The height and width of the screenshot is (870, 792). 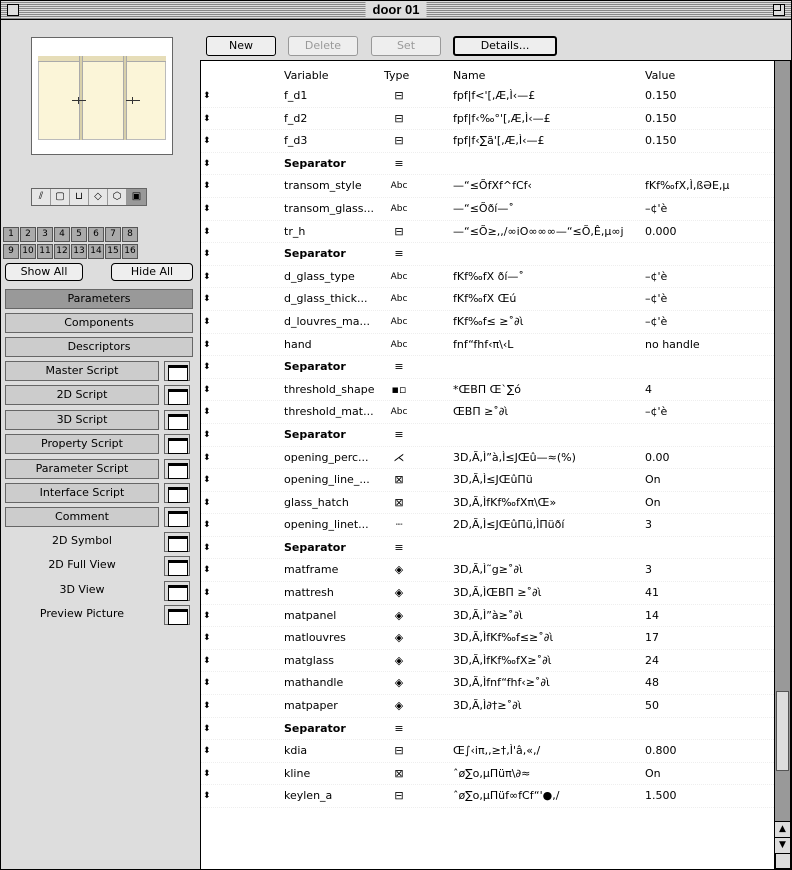 What do you see at coordinates (782, 845) in the screenshot?
I see `scroll-down-arrow-icon: ▼` at bounding box center [782, 845].